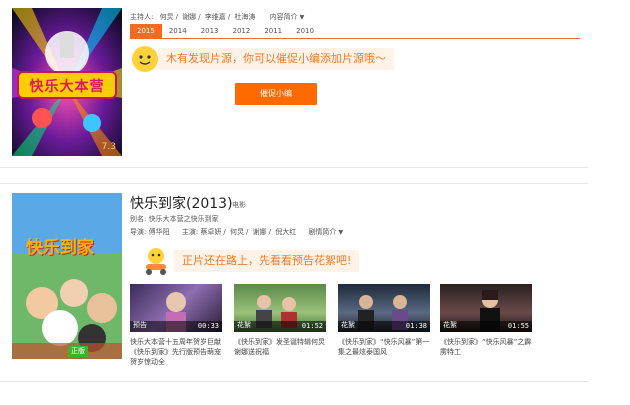  Describe the element at coordinates (285, 232) in the screenshot. I see `cast-link: 倪大红` at that location.